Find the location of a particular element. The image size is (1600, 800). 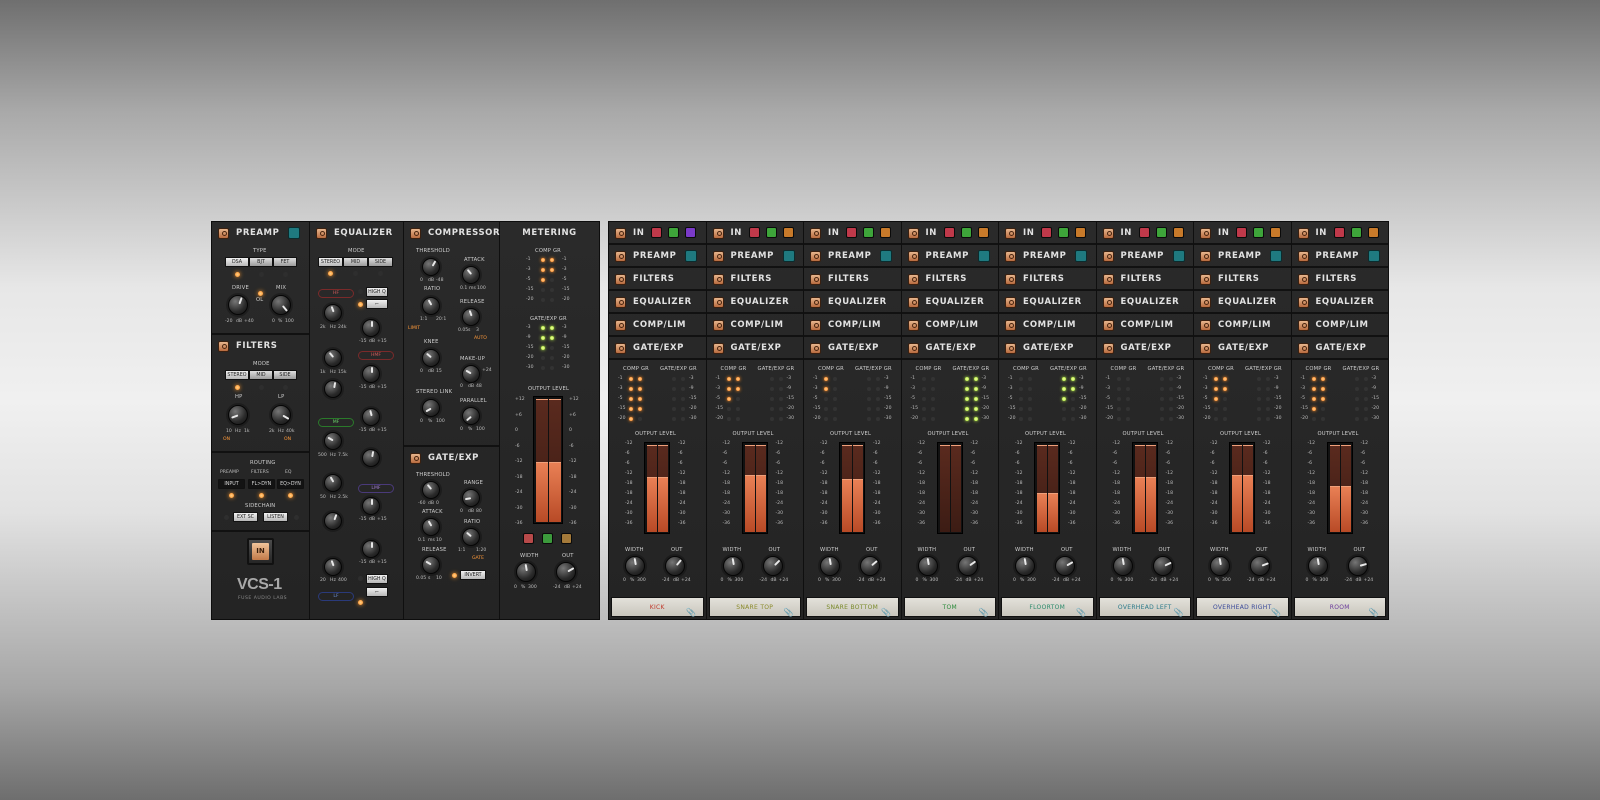

comp-threshold-knob is located at coordinates (431, 267).